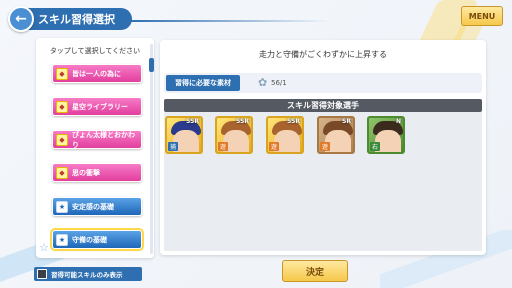 The height and width of the screenshot is (288, 512). Describe the element at coordinates (151, 149) in the screenshot. I see `skill-list-scrollbar` at that location.